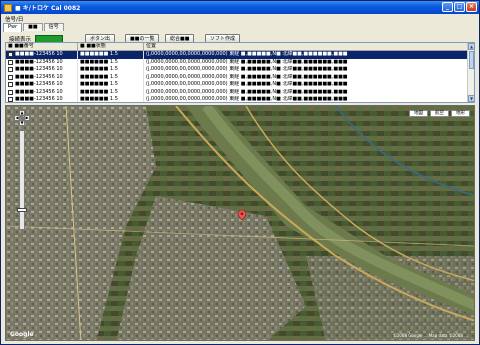 Image resolution: width=480 pixels, height=345 pixels. Describe the element at coordinates (22, 334) in the screenshot. I see `google-logo: Google` at that location.